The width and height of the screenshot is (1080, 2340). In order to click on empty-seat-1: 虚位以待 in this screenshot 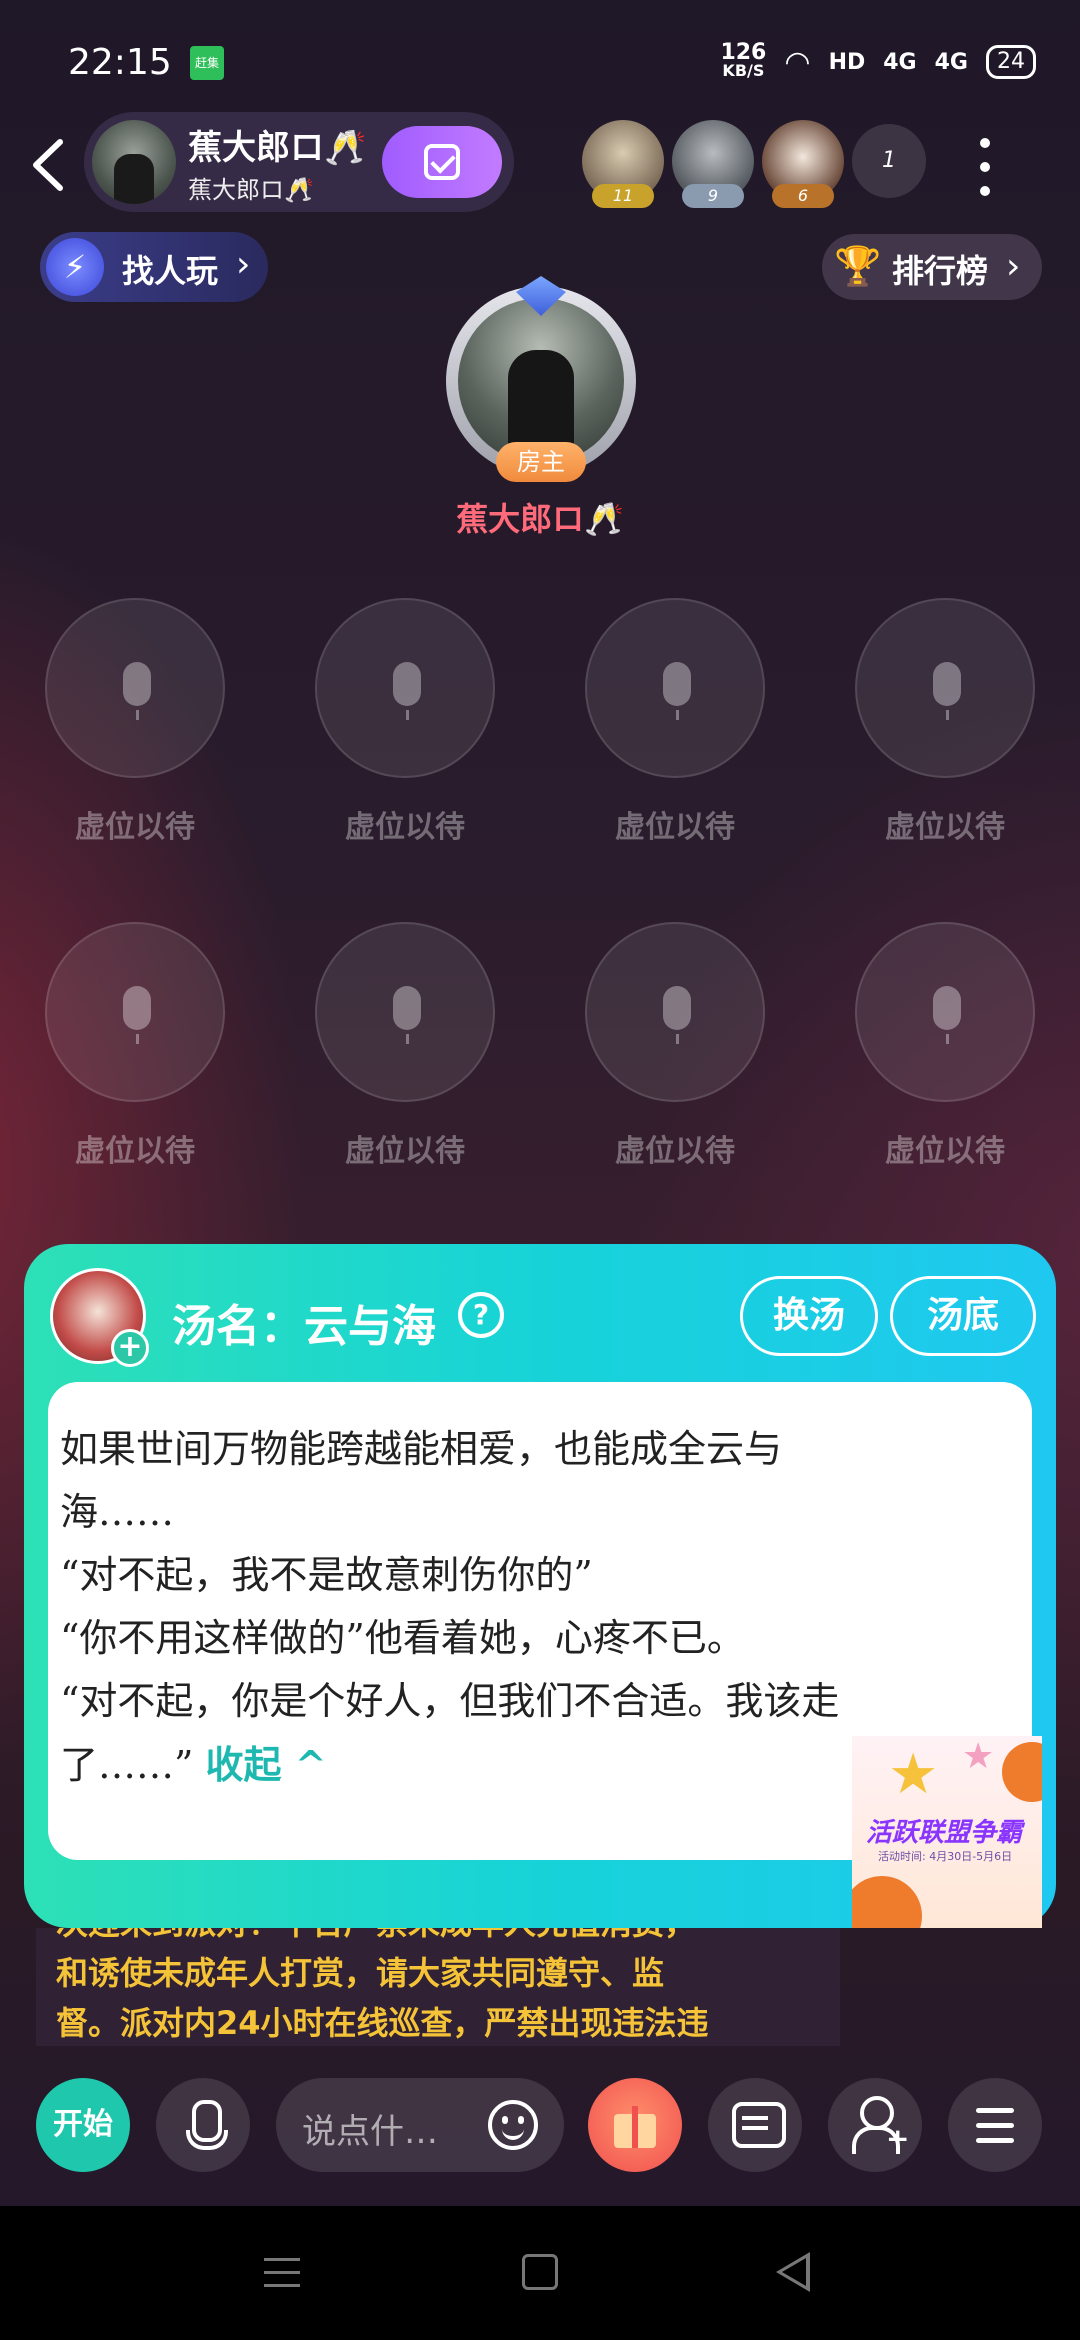, I will do `click(135, 722)`.